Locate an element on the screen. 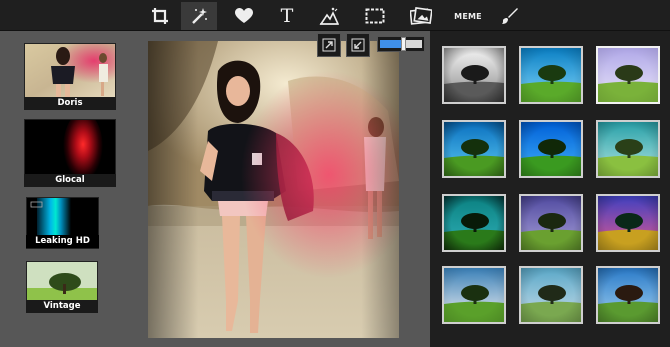 Image resolution: width=670 pixels, height=347 pixels. effect-leaking-hd-label: Leaking HD is located at coordinates (62, 241).